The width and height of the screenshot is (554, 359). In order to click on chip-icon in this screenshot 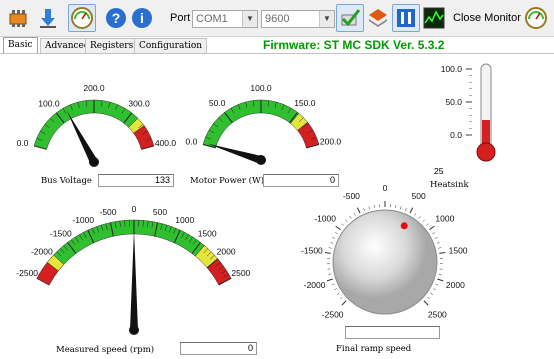, I will do `click(18, 18)`.